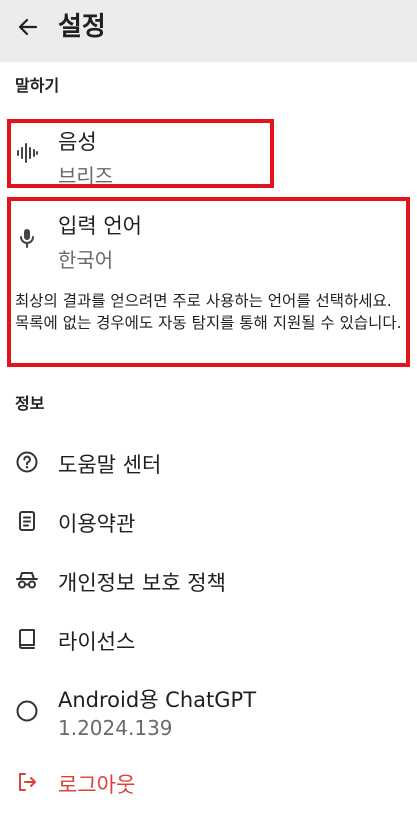 The width and height of the screenshot is (417, 827). What do you see at coordinates (27, 462) in the screenshot?
I see `help-circle-icon` at bounding box center [27, 462].